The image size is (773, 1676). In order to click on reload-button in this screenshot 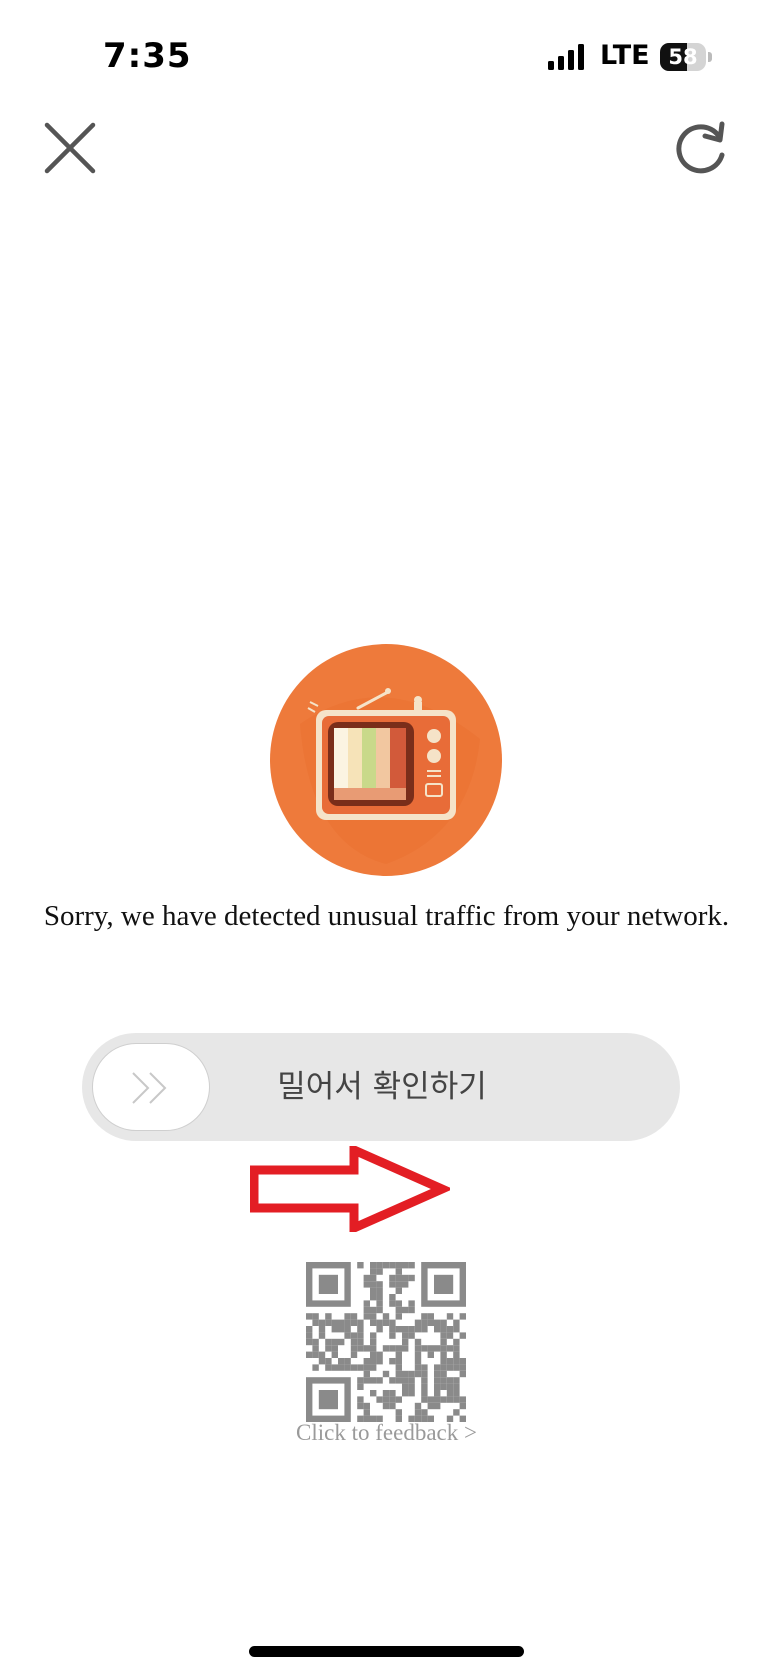, I will do `click(701, 149)`.